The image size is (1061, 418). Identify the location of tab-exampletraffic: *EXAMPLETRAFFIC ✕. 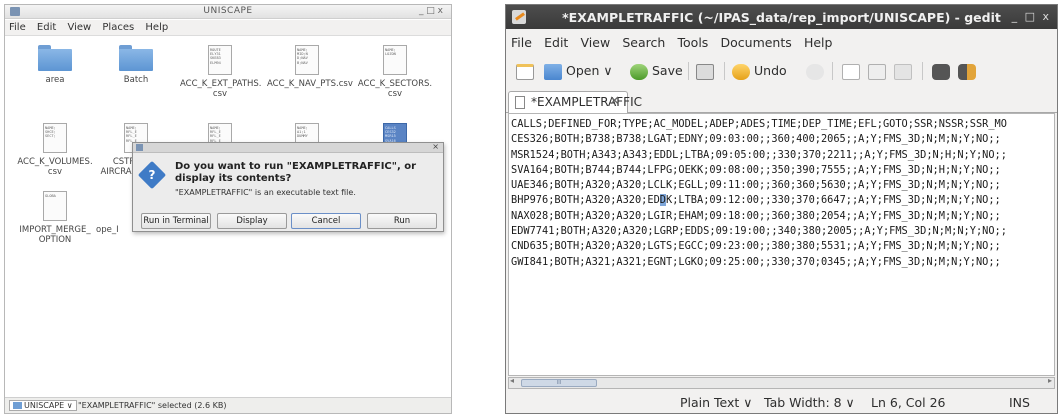
(575, 102).